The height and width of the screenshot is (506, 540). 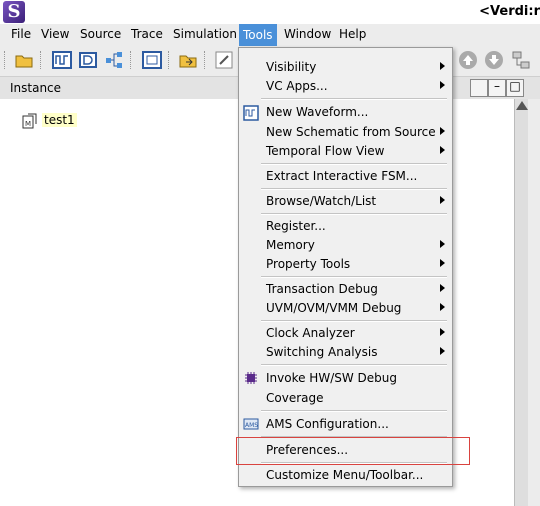 I want to click on schematic-icon, so click(x=88, y=60).